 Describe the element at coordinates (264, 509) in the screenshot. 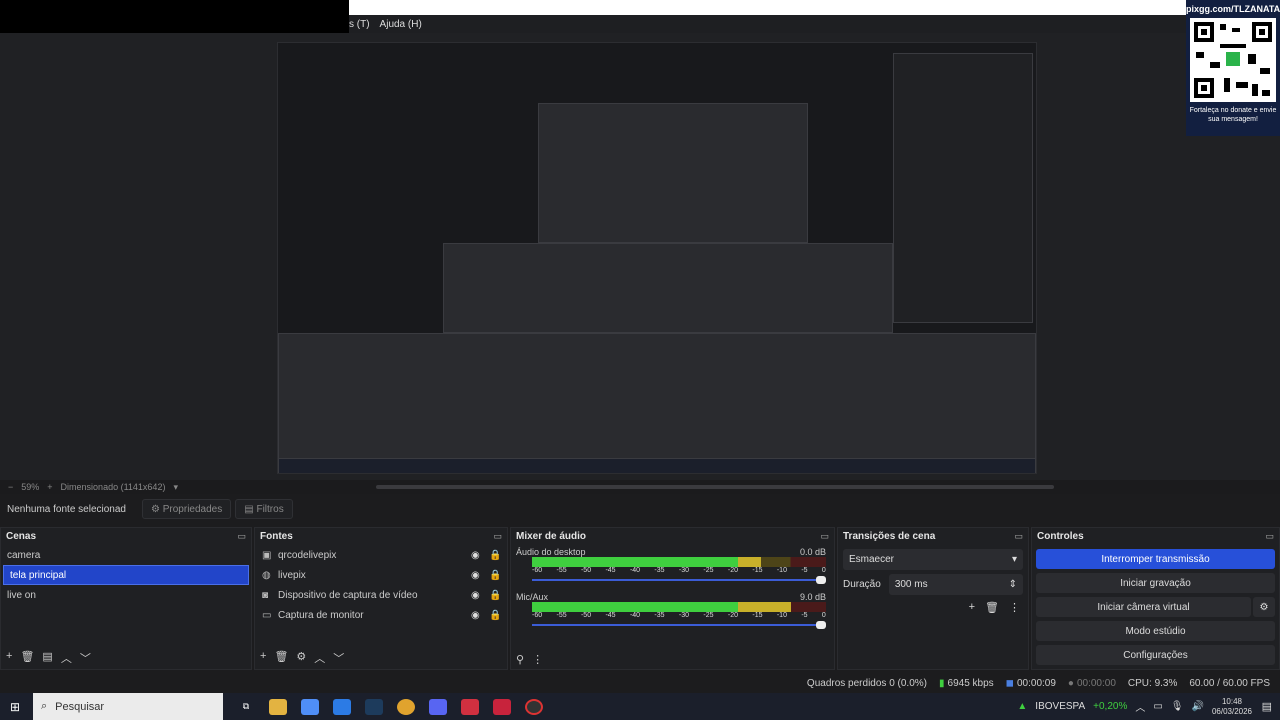

I see `filters-button: ▤ Filtros` at that location.